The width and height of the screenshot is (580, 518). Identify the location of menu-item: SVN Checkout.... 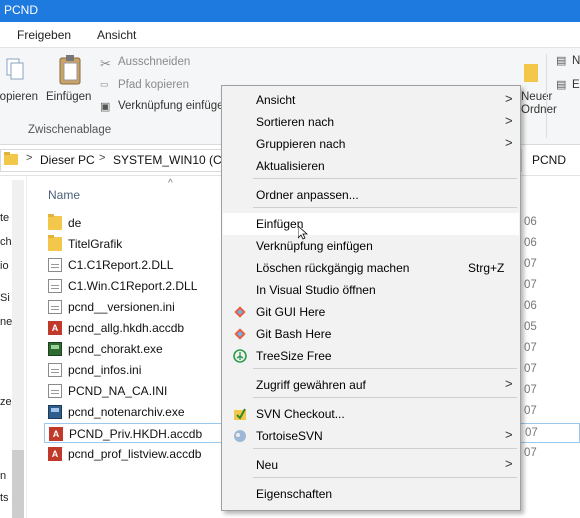
(371, 414).